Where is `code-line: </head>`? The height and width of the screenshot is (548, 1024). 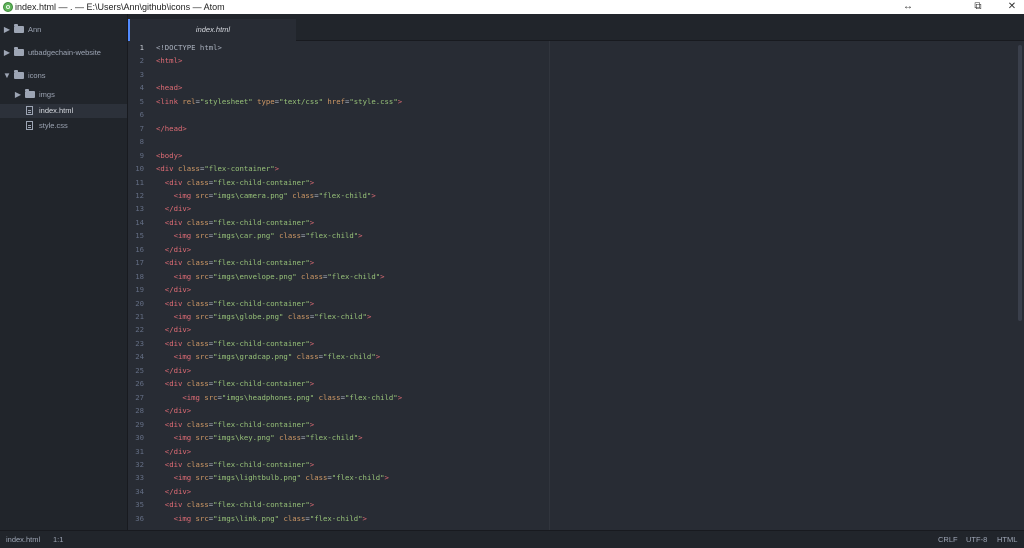
code-line: </head> is located at coordinates (171, 128).